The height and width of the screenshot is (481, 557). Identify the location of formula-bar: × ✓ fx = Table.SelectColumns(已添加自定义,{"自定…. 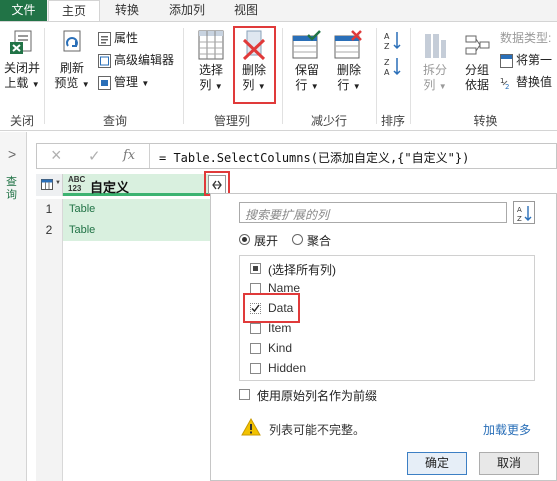
(296, 156).